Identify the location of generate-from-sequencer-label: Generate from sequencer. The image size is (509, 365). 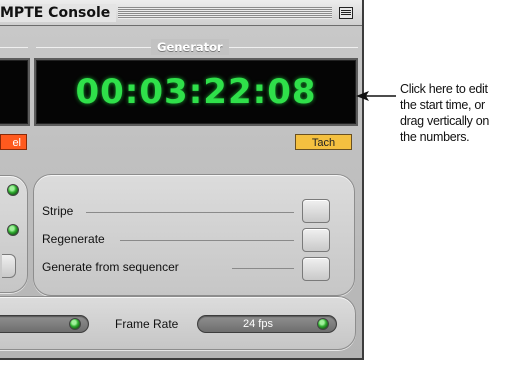
(110, 267).